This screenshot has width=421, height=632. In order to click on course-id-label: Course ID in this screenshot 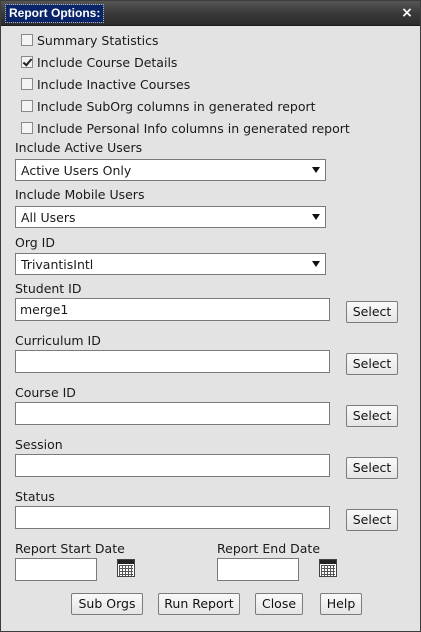, I will do `click(45, 392)`.